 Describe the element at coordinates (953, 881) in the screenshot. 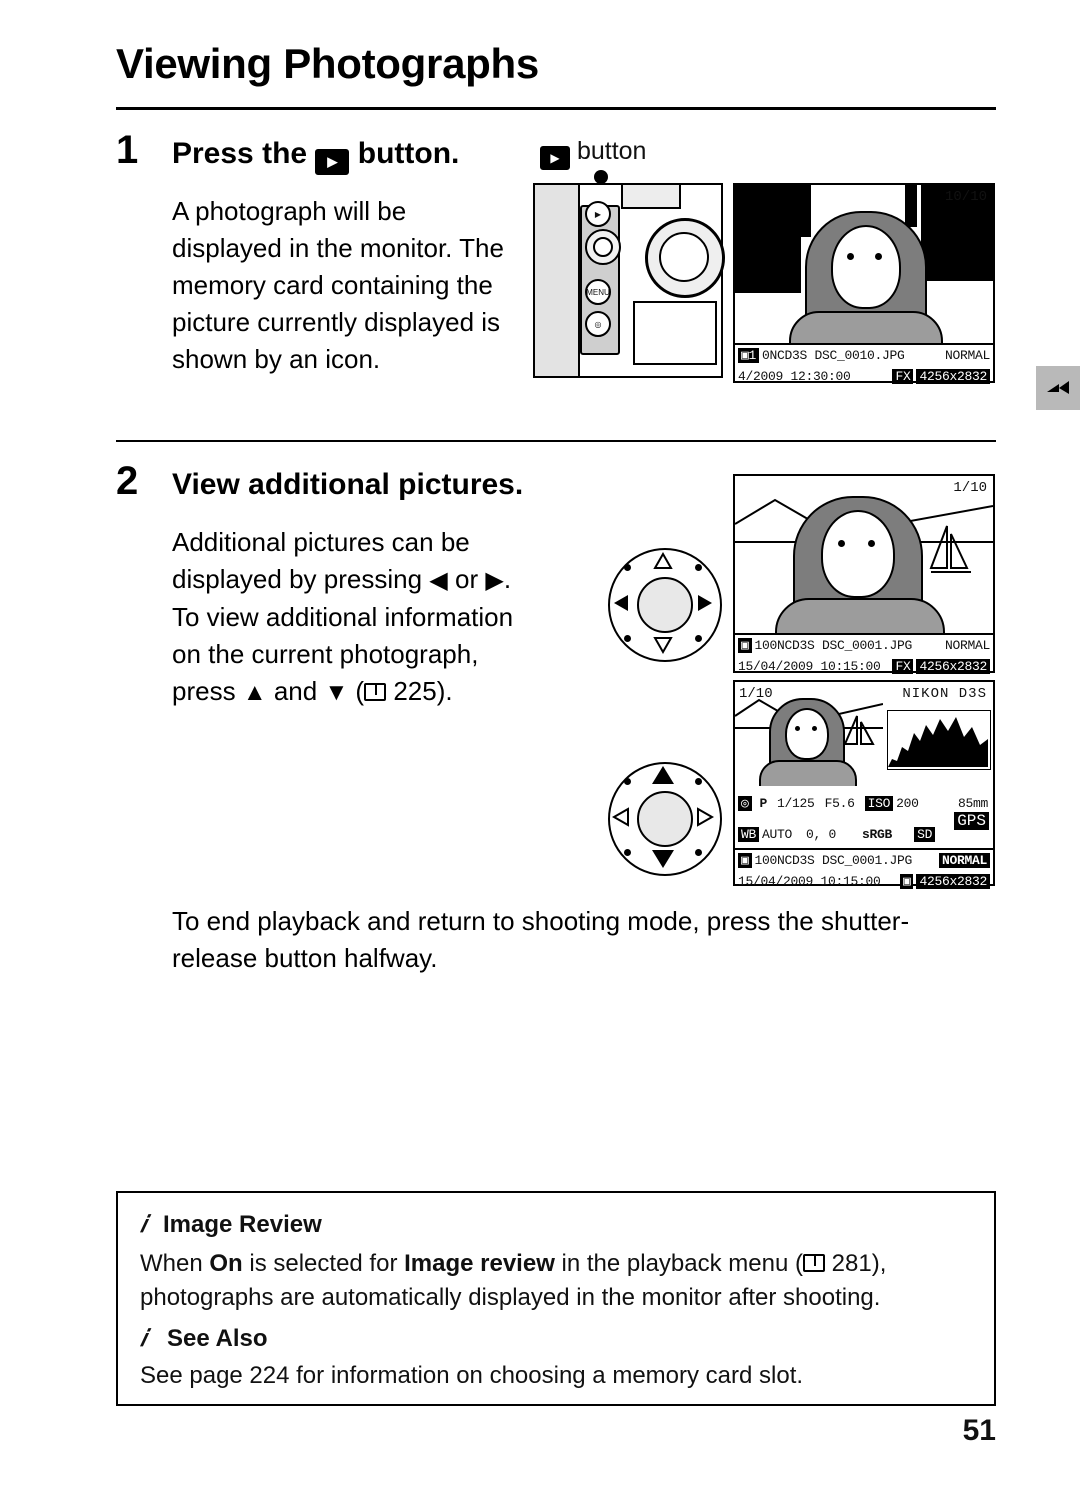

I see `monitor-3-size: 4256x2832` at that location.